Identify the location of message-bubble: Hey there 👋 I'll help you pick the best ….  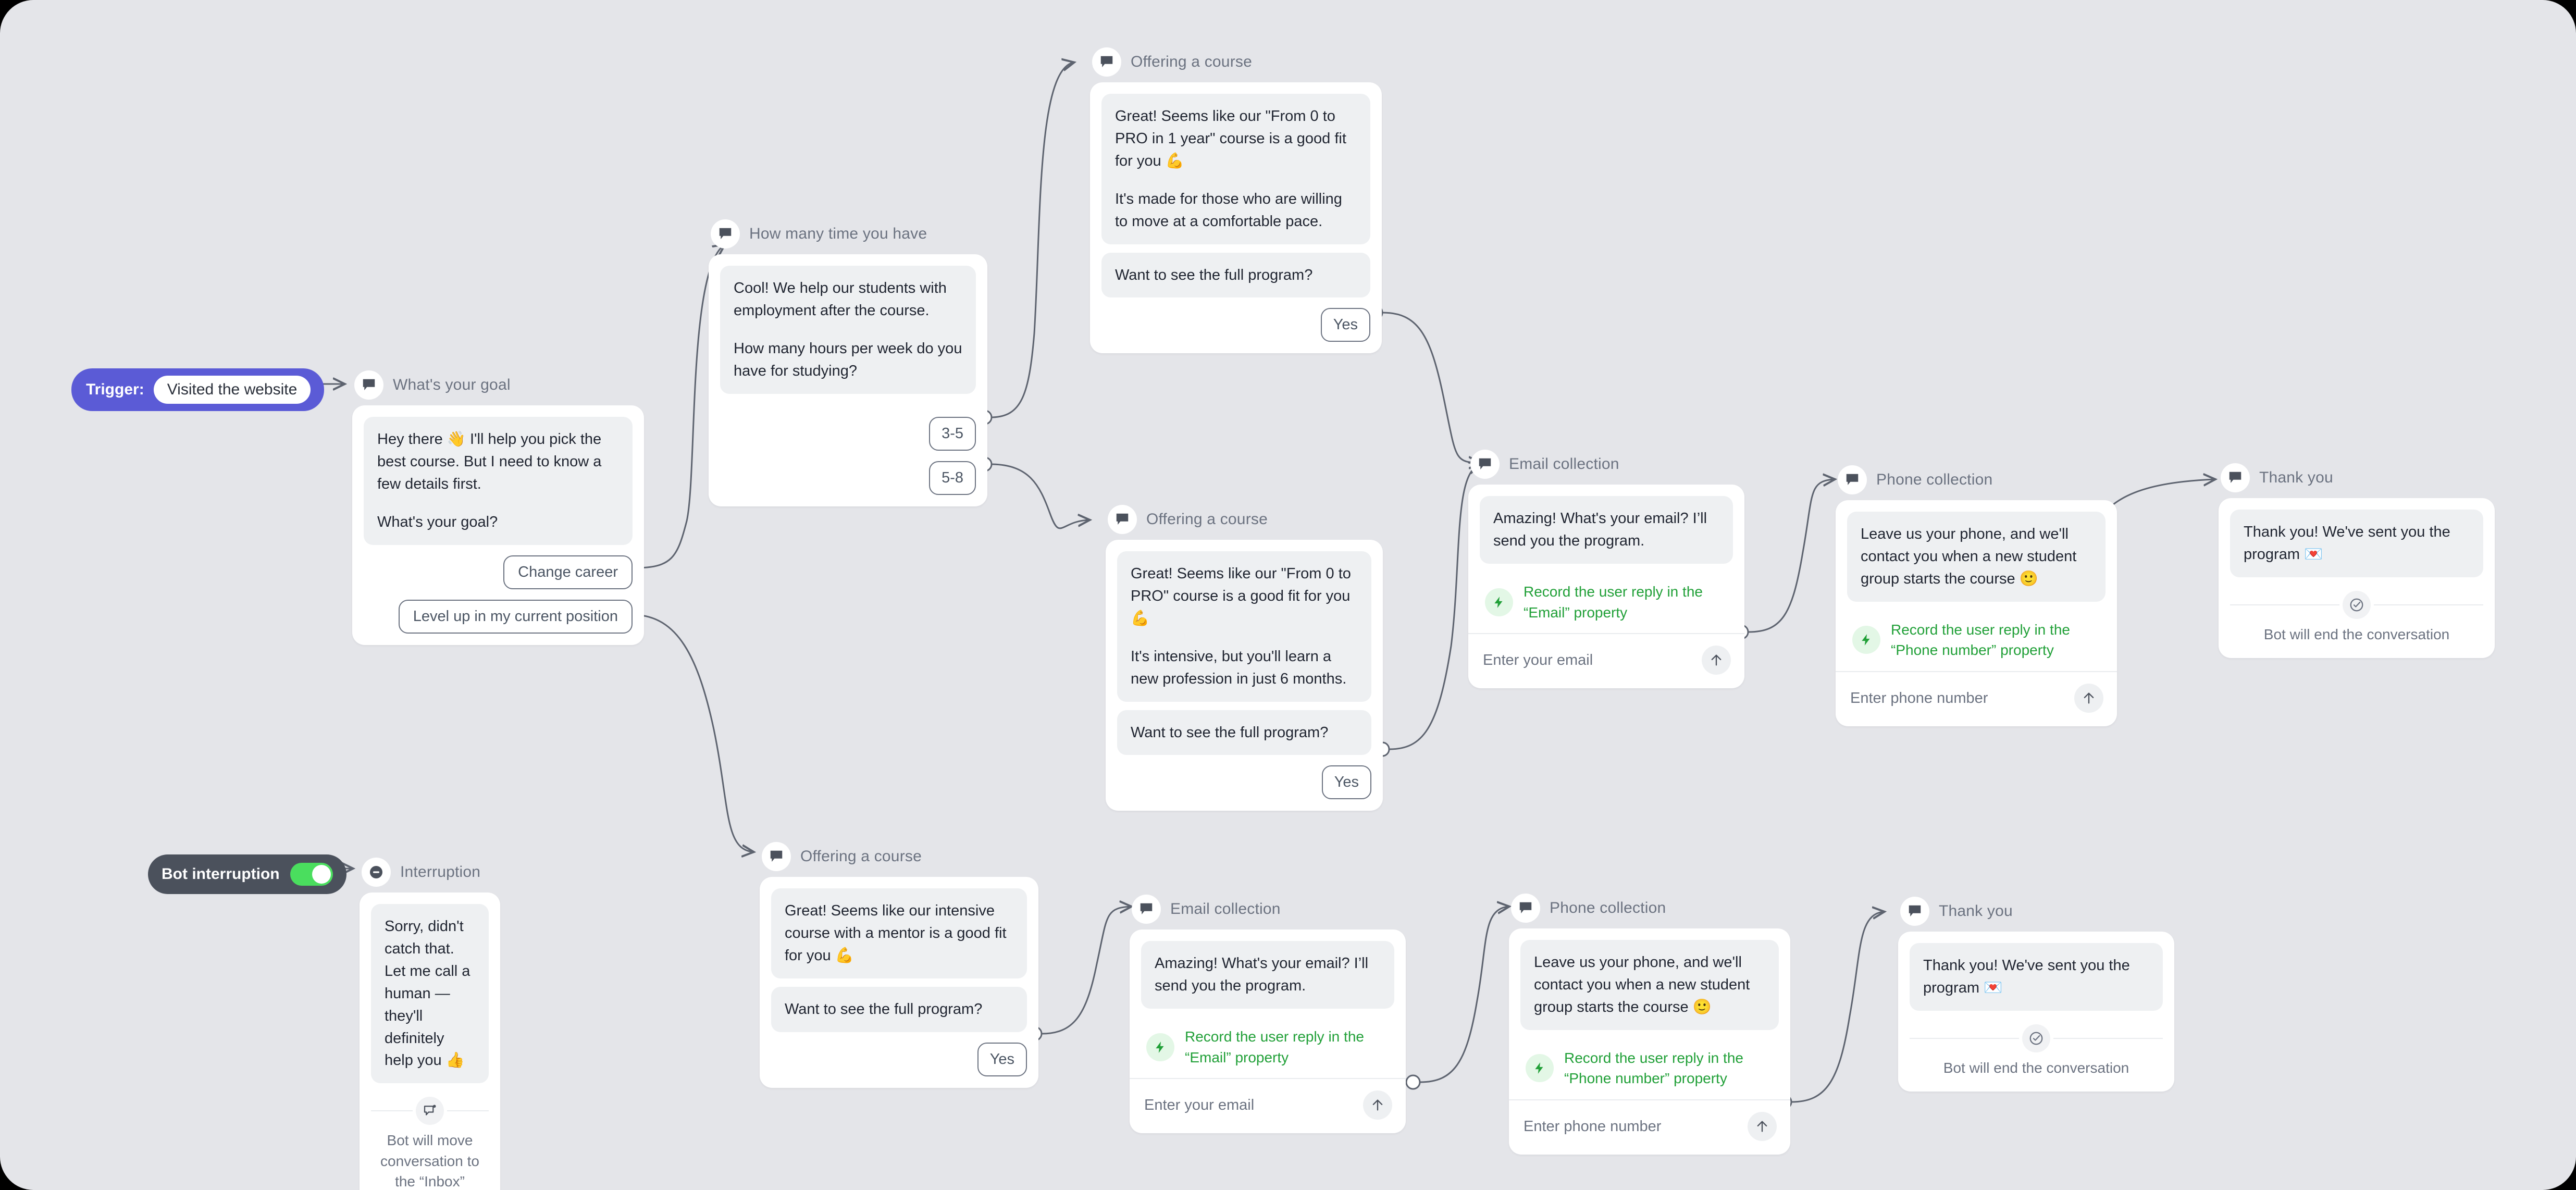
(498, 481).